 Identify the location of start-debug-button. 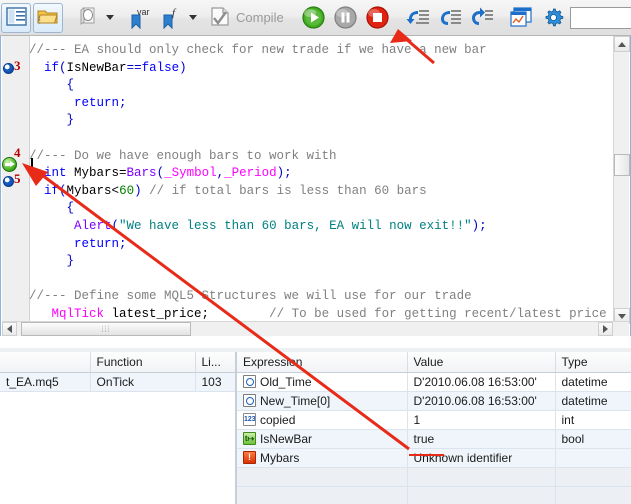
(314, 18).